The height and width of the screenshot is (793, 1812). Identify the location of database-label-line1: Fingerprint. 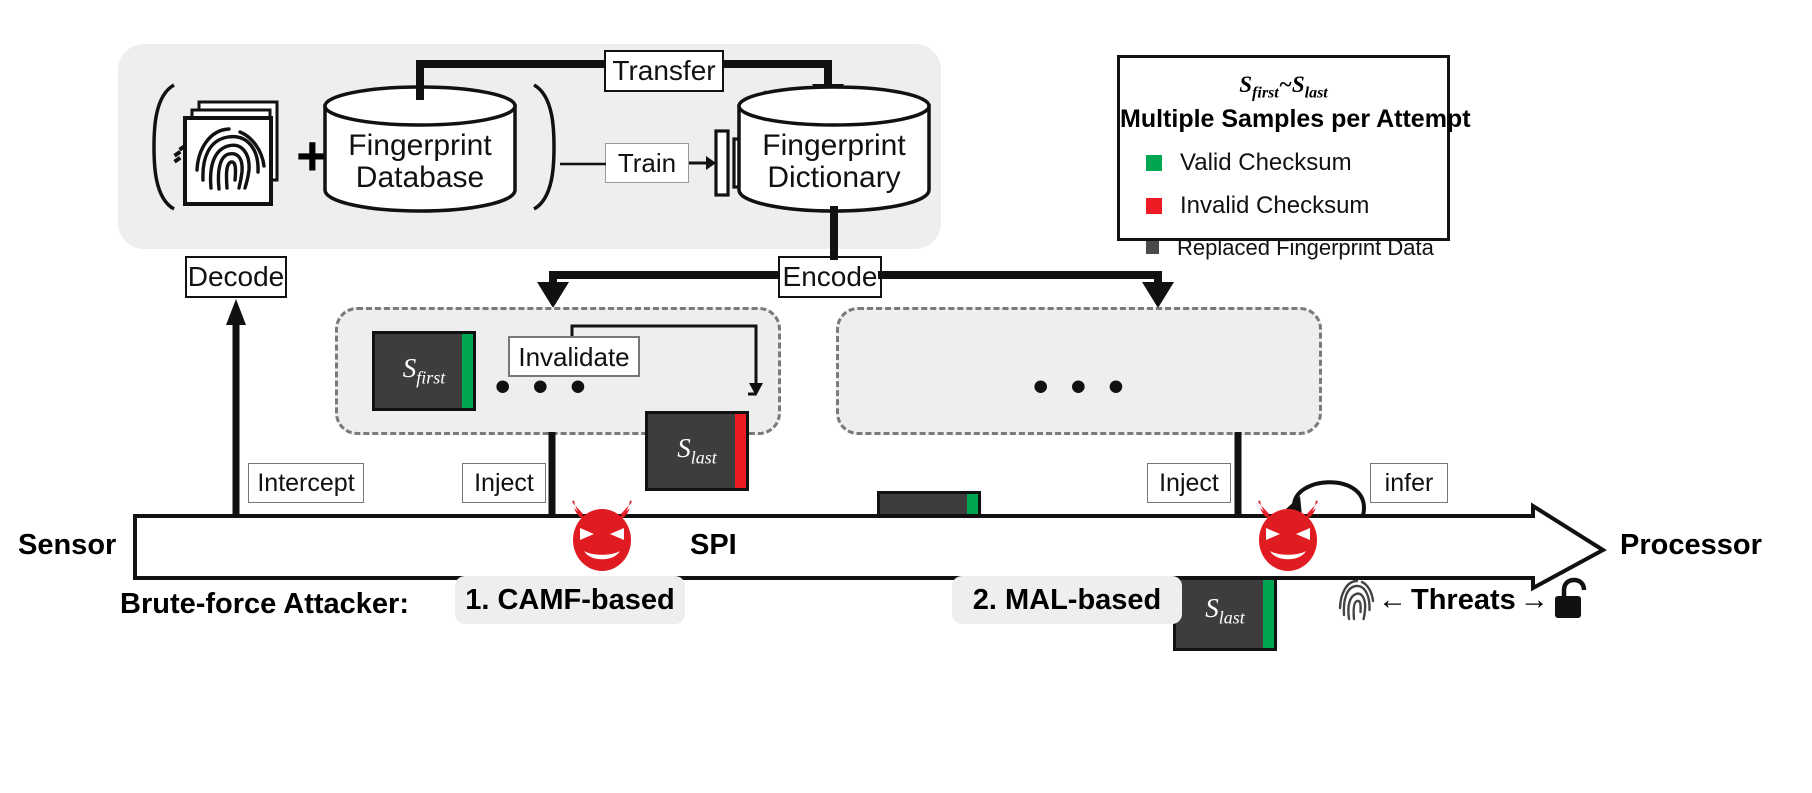
(420, 145).